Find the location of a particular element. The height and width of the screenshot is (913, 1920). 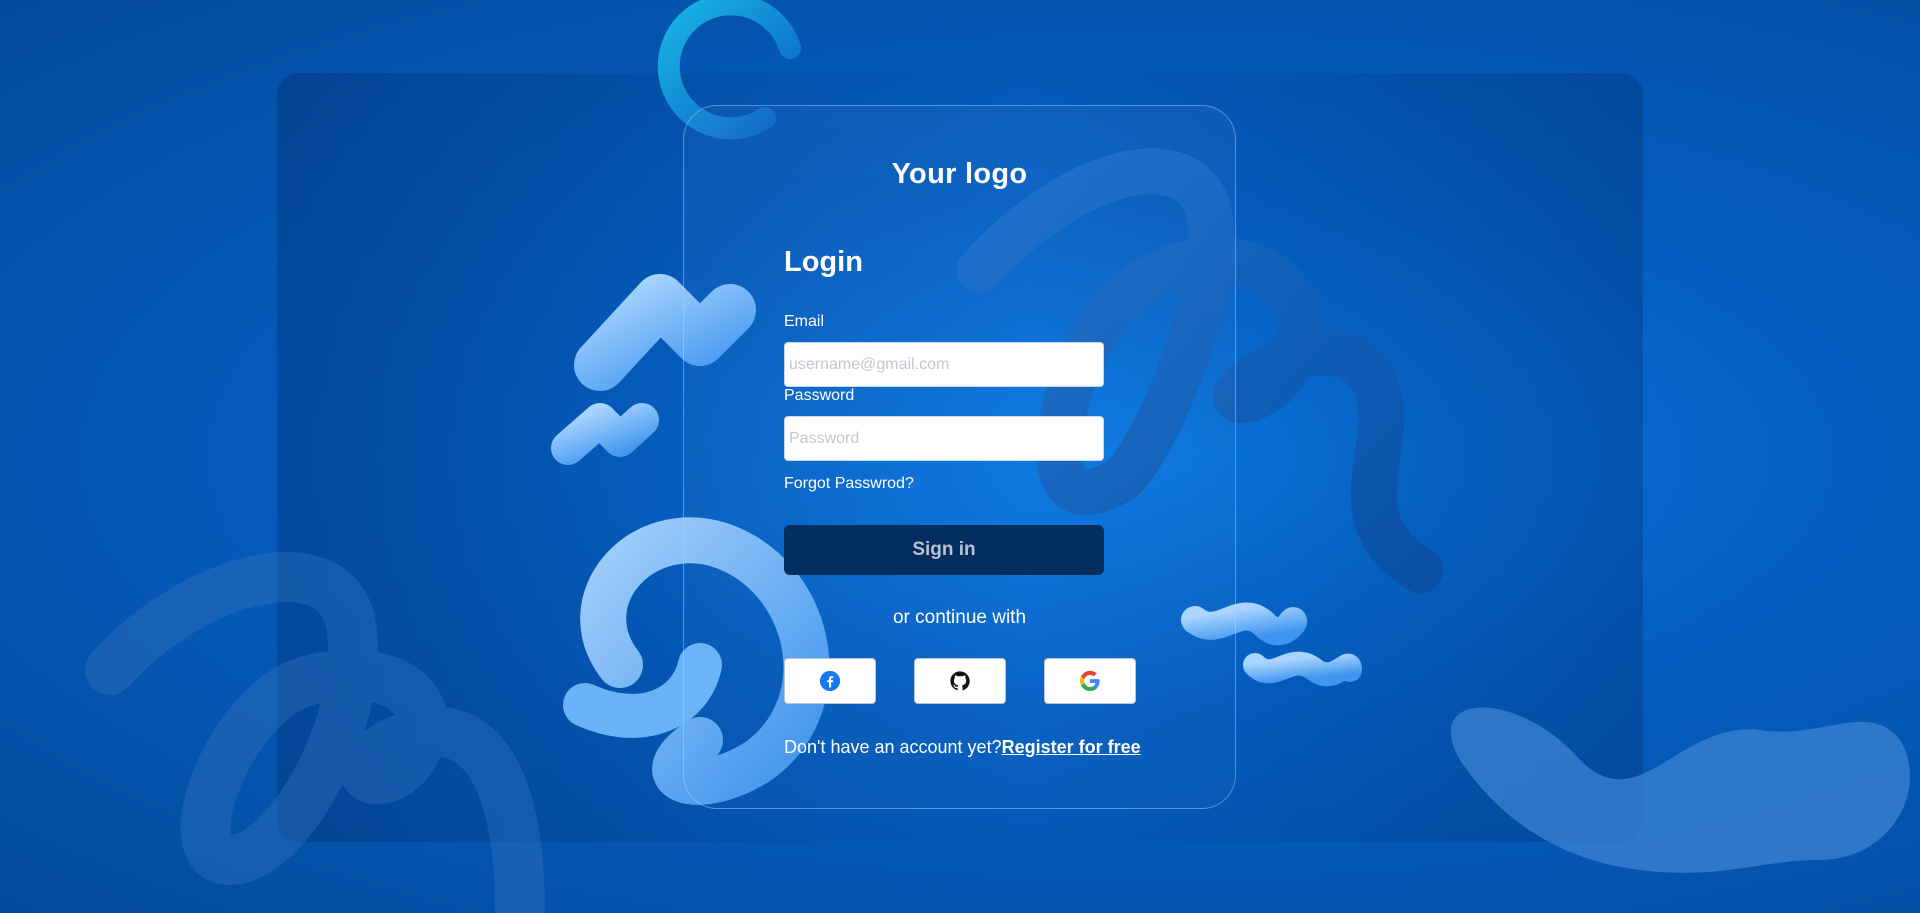

logo-text: Your logo is located at coordinates (959, 174).